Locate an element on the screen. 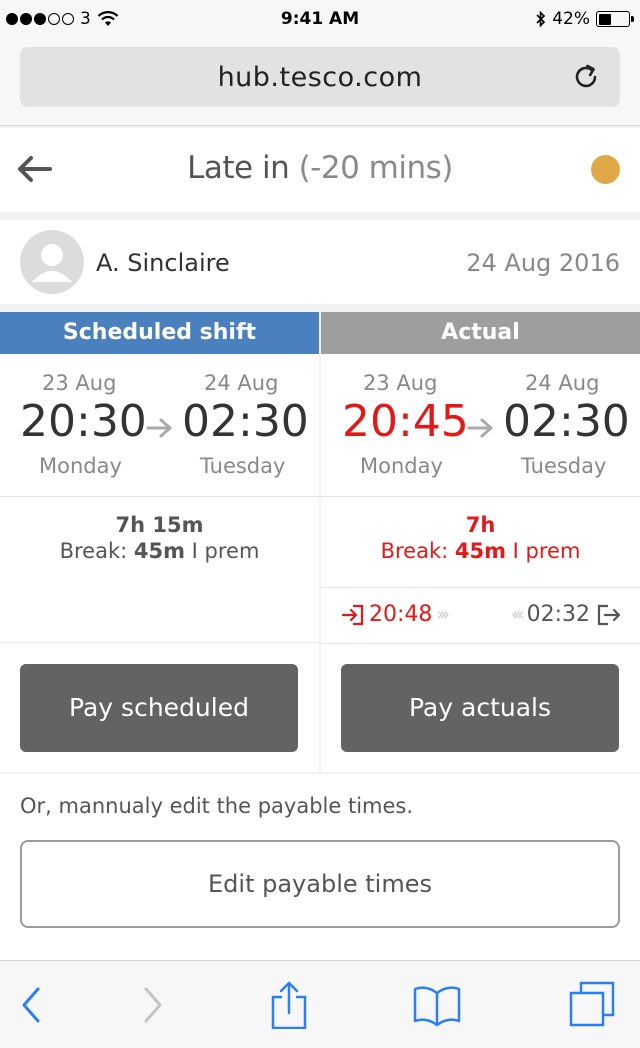  actual-start-date: 23 Aug is located at coordinates (400, 383).